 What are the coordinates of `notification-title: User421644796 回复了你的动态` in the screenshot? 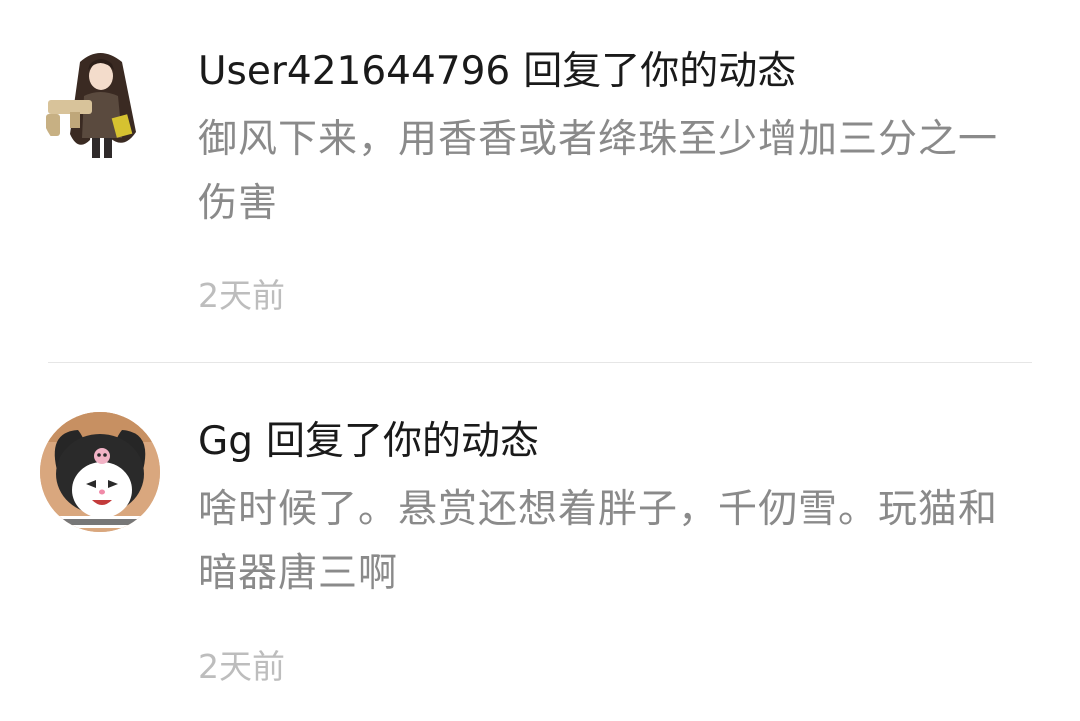 It's located at (604, 72).